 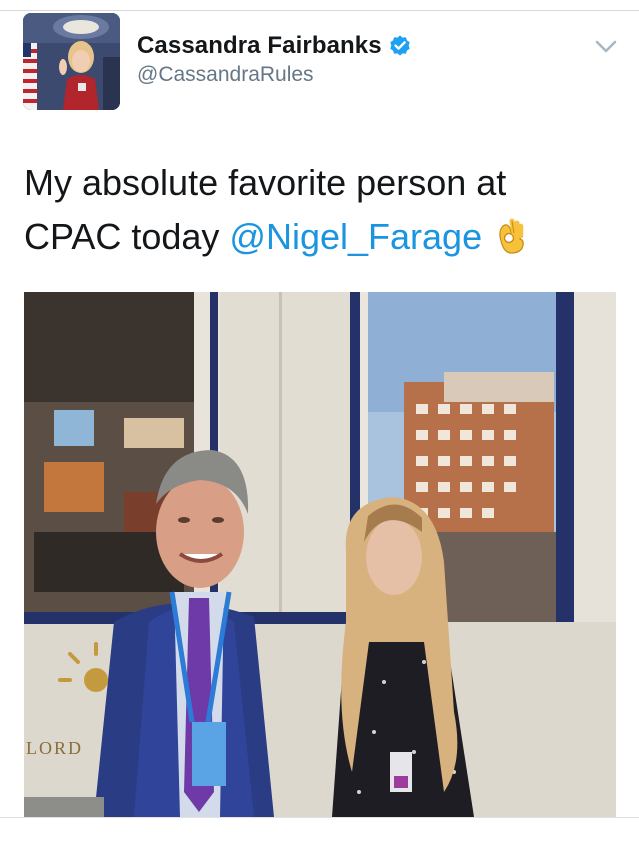 I want to click on bottom-divider, so click(x=319, y=817).